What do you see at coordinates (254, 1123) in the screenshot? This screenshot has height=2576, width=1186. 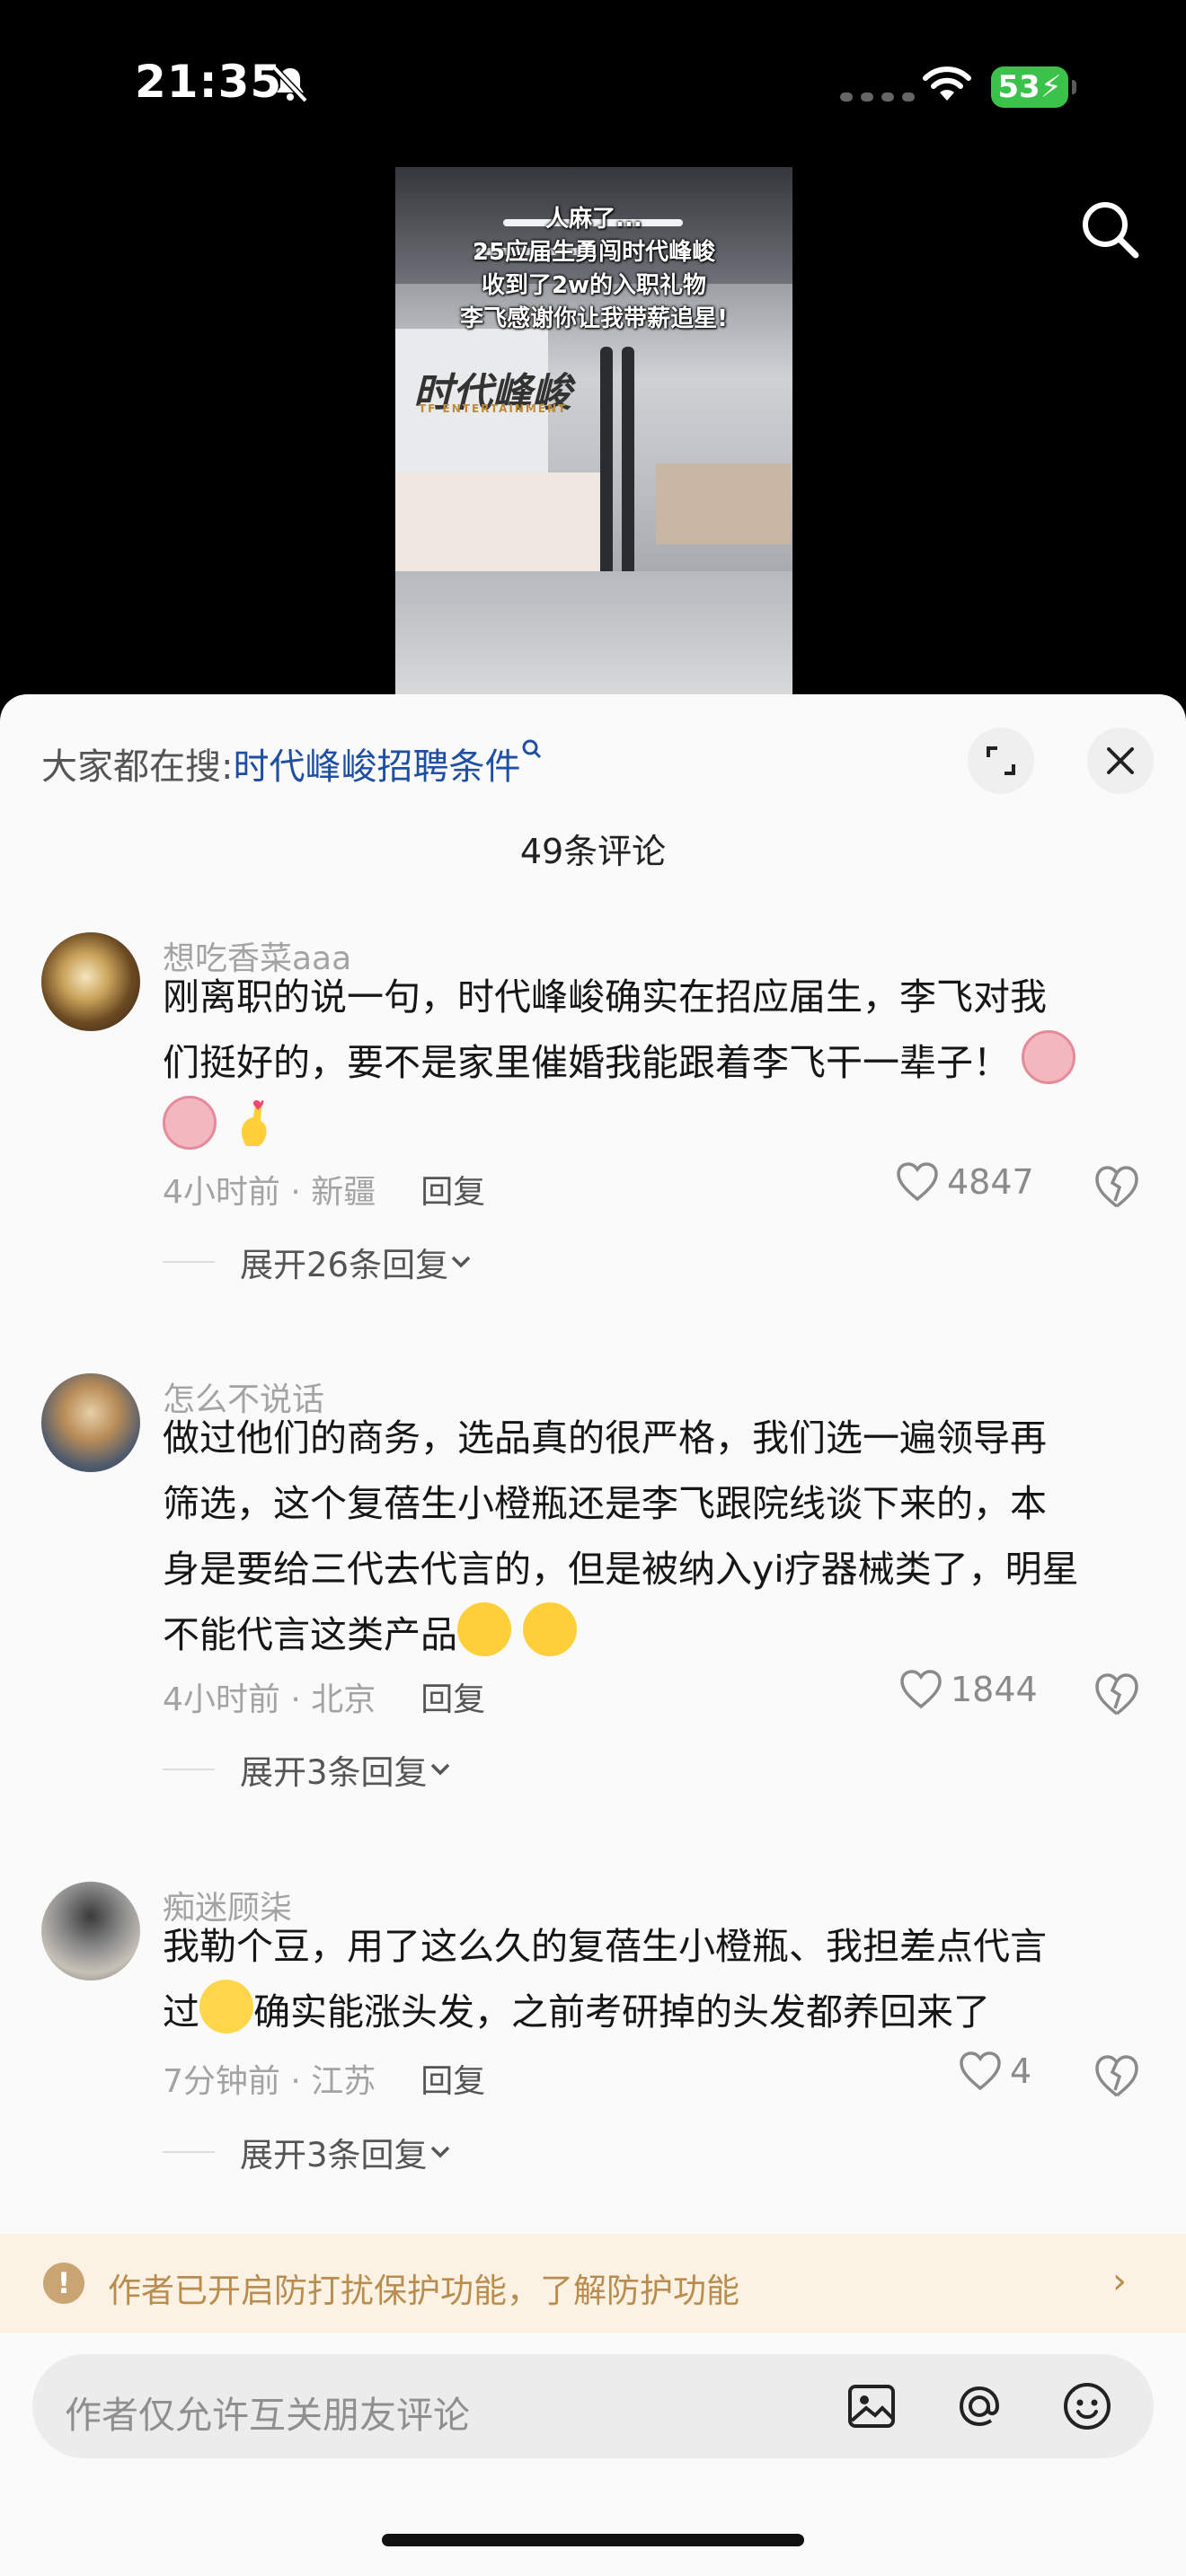 I see `finger-heart-emoji-icon` at bounding box center [254, 1123].